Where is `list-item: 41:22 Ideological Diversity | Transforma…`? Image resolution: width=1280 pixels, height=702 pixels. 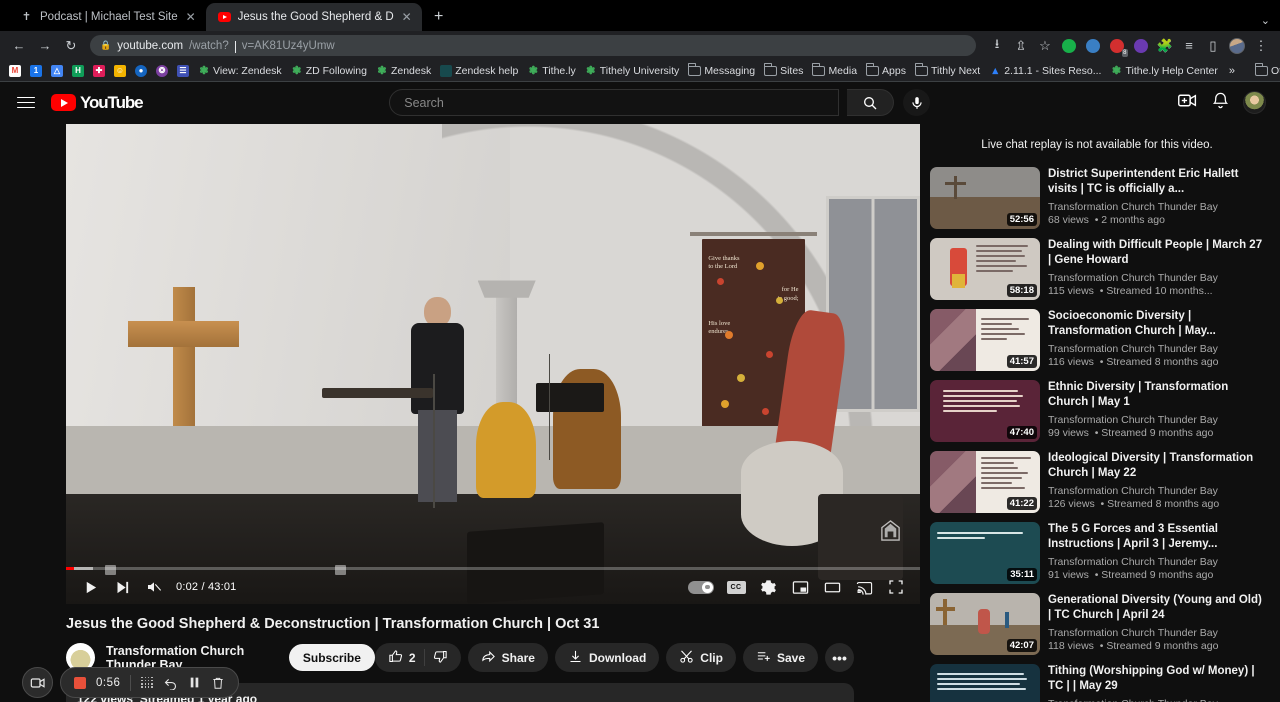 list-item: 41:22 Ideological Diversity | Transforma… is located at coordinates (1097, 482).